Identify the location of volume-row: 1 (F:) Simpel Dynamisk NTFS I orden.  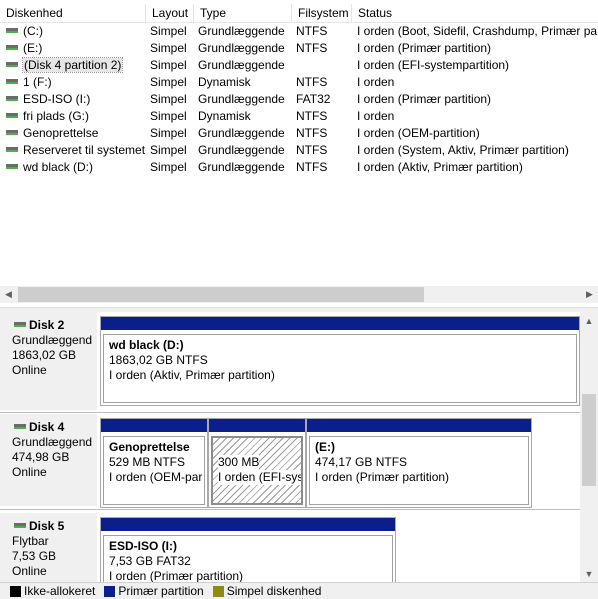
(299, 82).